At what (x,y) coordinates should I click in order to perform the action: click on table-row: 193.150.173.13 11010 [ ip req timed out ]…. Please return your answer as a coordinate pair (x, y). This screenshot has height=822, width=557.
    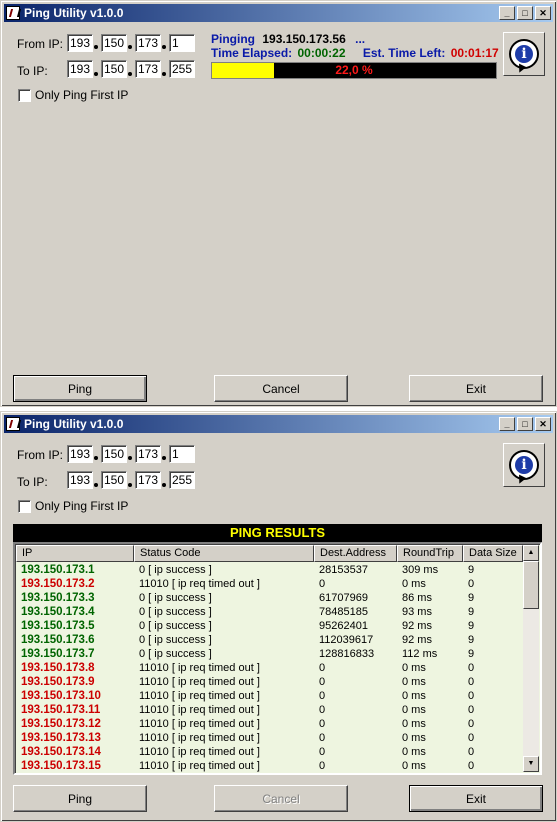
    Looking at the image, I should click on (270, 738).